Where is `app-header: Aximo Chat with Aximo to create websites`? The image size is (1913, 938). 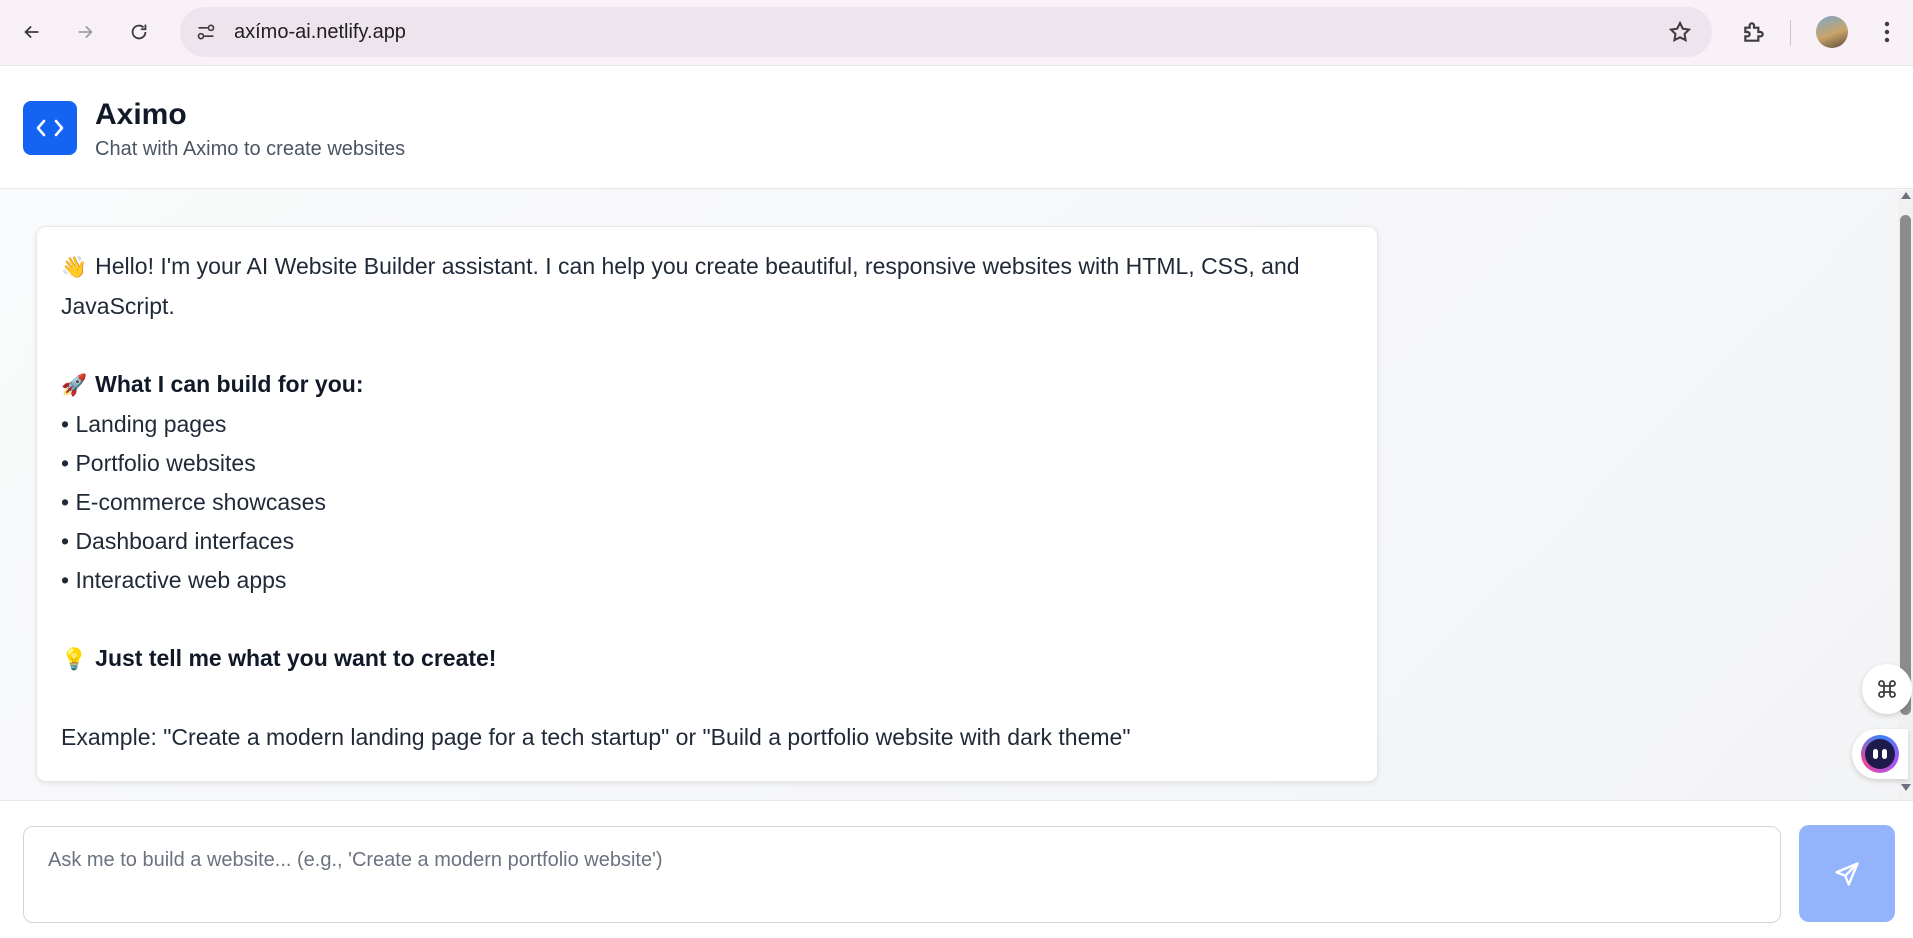 app-header: Aximo Chat with Aximo to create websites is located at coordinates (956, 127).